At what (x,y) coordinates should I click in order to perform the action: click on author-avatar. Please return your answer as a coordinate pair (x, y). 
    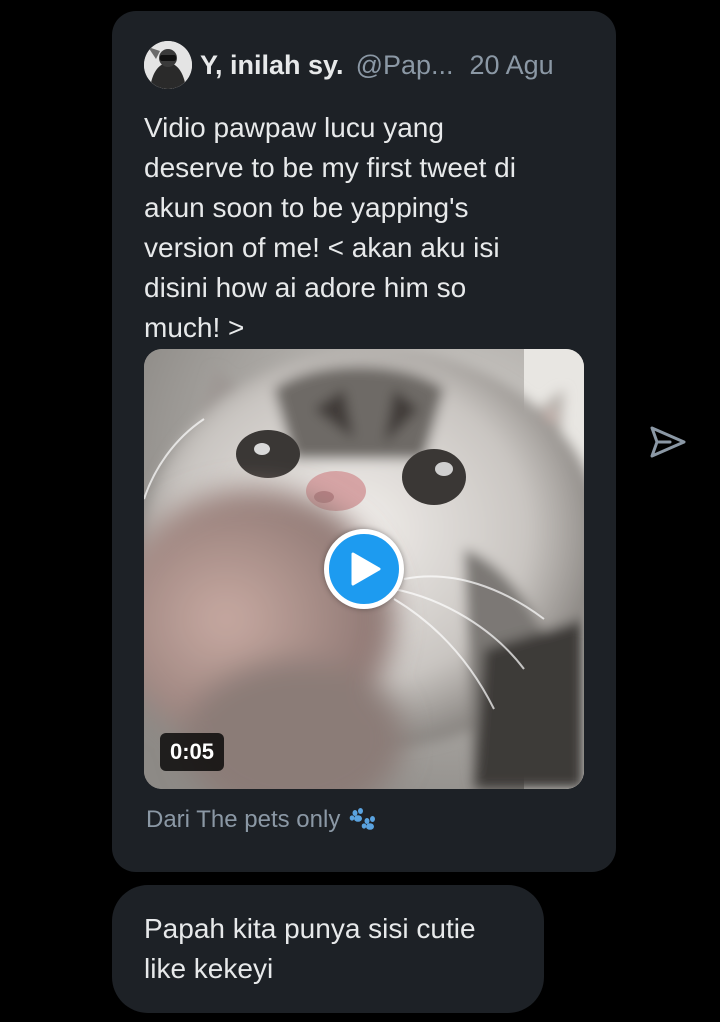
    Looking at the image, I should click on (168, 65).